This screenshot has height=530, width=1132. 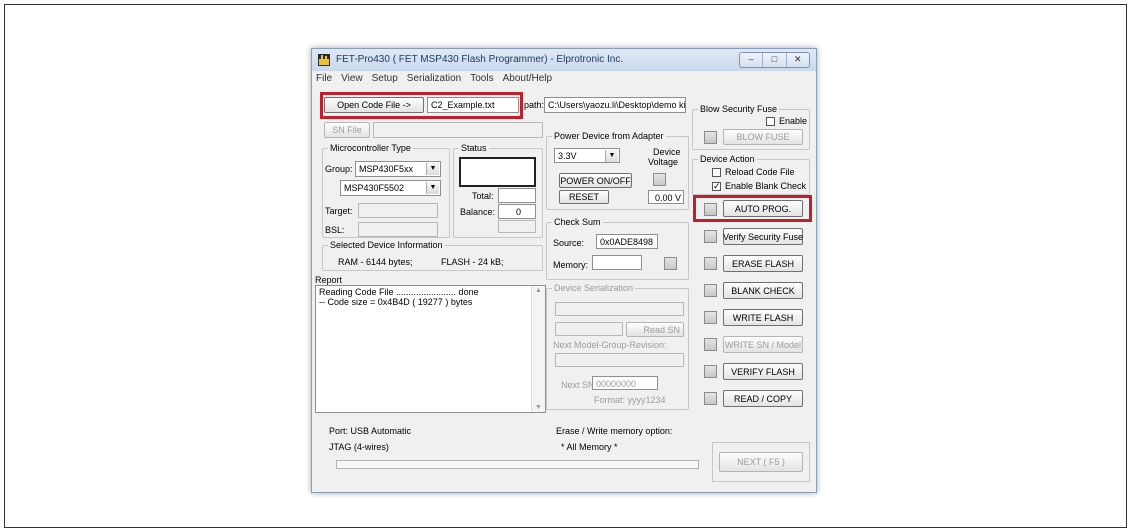 What do you see at coordinates (538, 290) in the screenshot?
I see `scroll-up-icon: ▲` at bounding box center [538, 290].